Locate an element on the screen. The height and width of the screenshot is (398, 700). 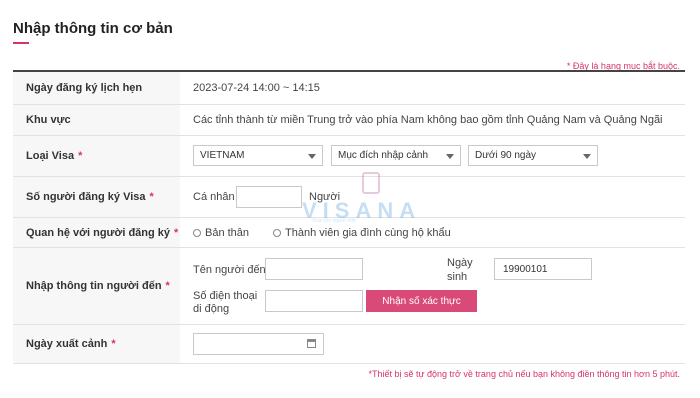
relation-label: Quan hệ với người đăng ký * is located at coordinates (96, 232).